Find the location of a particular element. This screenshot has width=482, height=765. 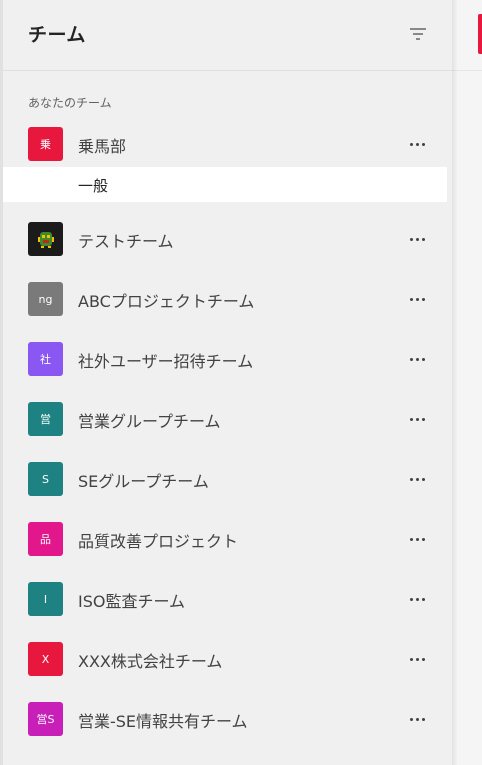

team-avatar is located at coordinates (45, 239).